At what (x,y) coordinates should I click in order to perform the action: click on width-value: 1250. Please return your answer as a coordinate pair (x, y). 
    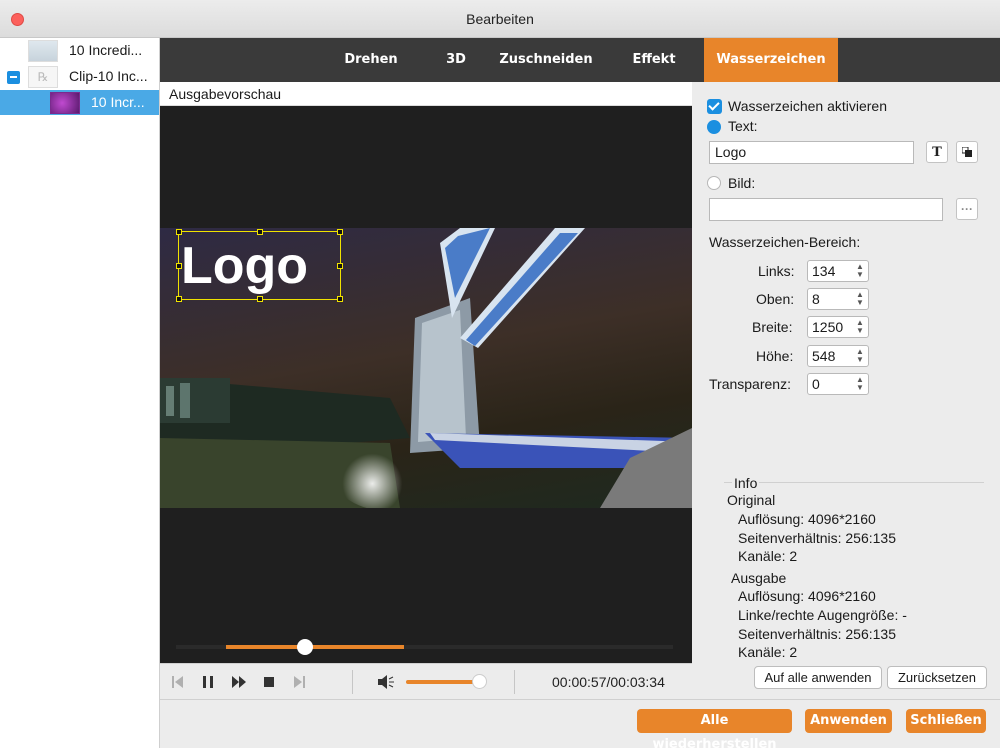
    Looking at the image, I should click on (828, 327).